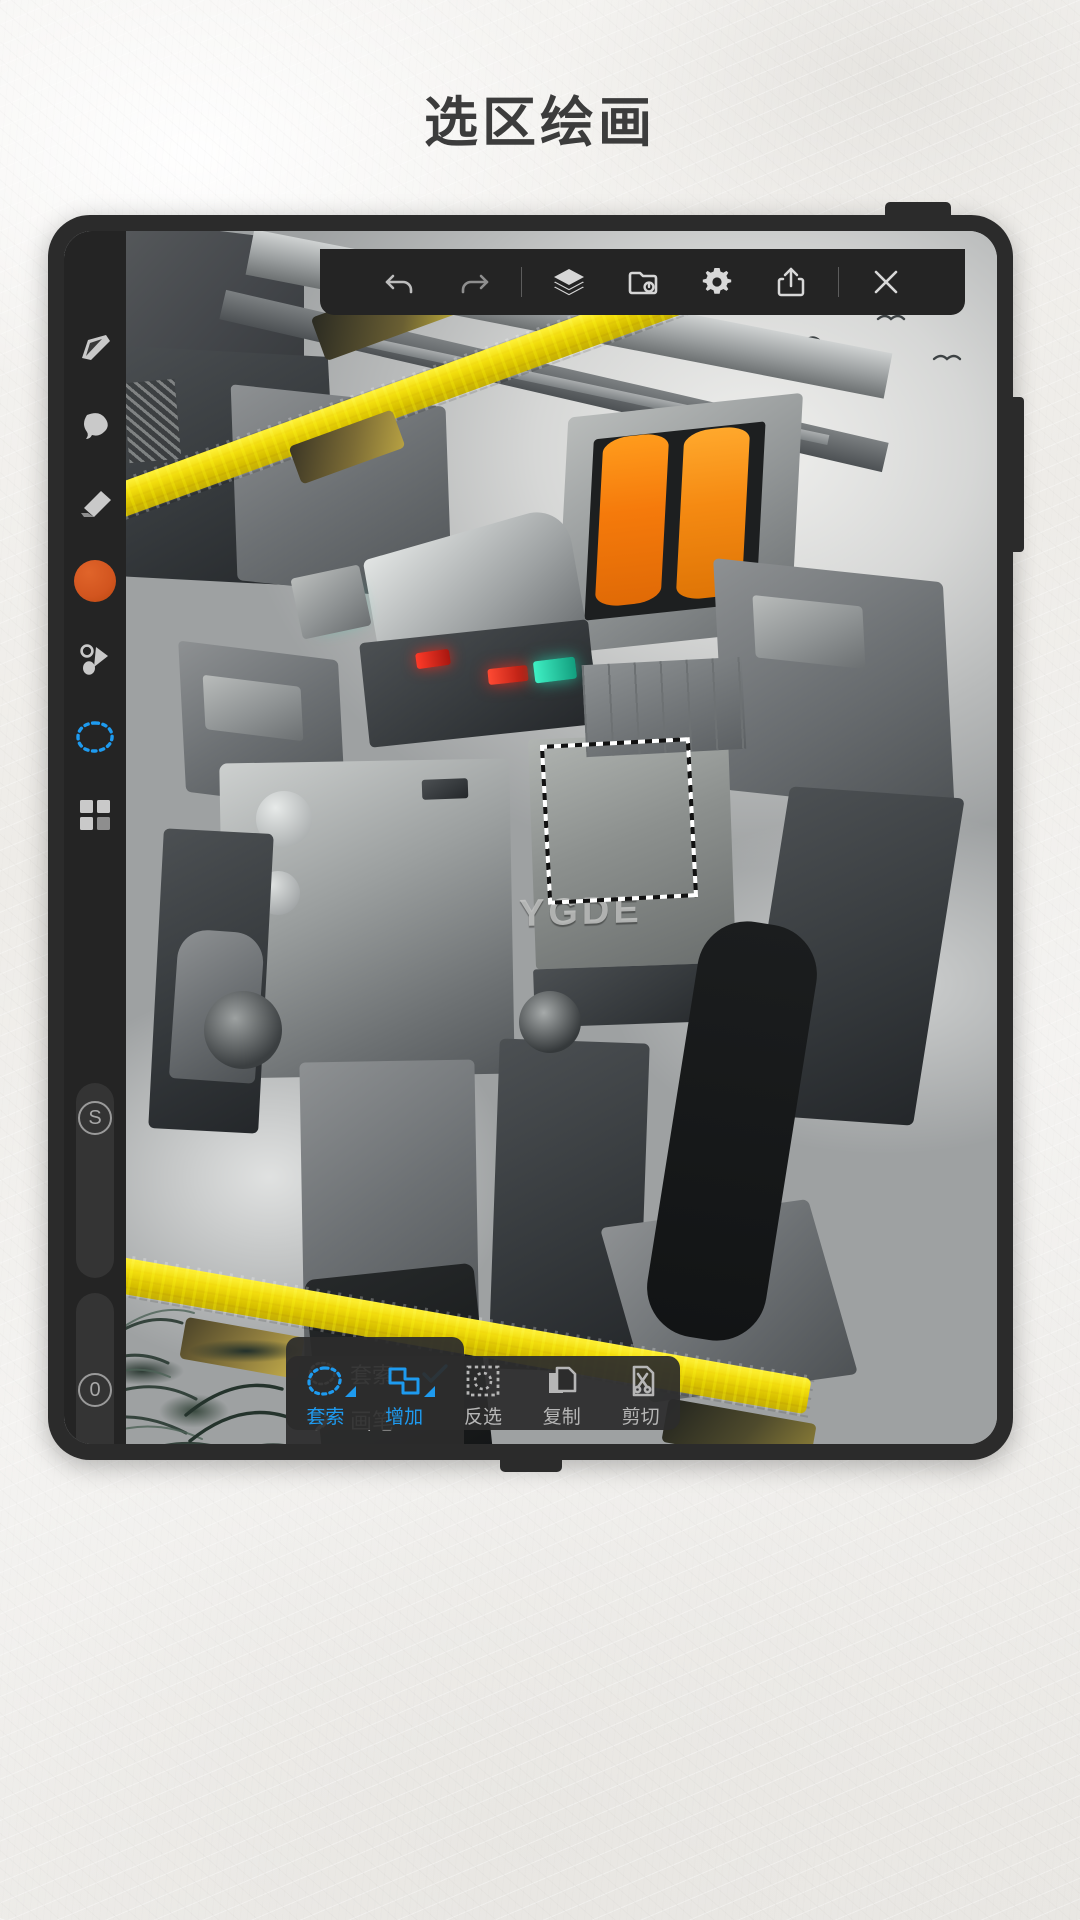 Image resolution: width=1080 pixels, height=1920 pixels. I want to click on dropdown-item-rectangle: 矩形, so click(375, 1443).